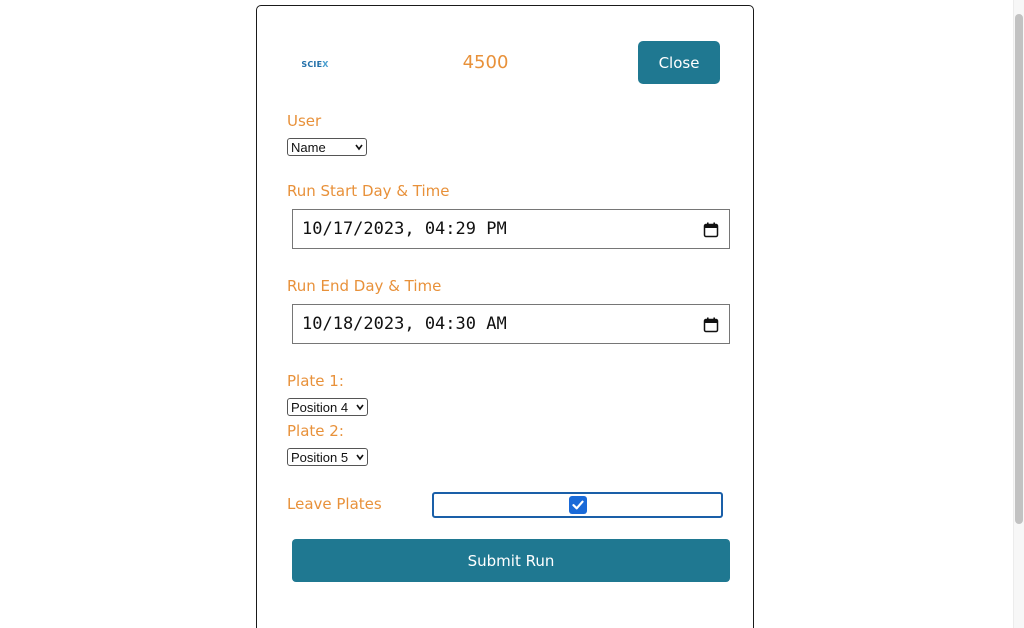 The image size is (1024, 628). Describe the element at coordinates (304, 121) in the screenshot. I see `user-label: User` at that location.